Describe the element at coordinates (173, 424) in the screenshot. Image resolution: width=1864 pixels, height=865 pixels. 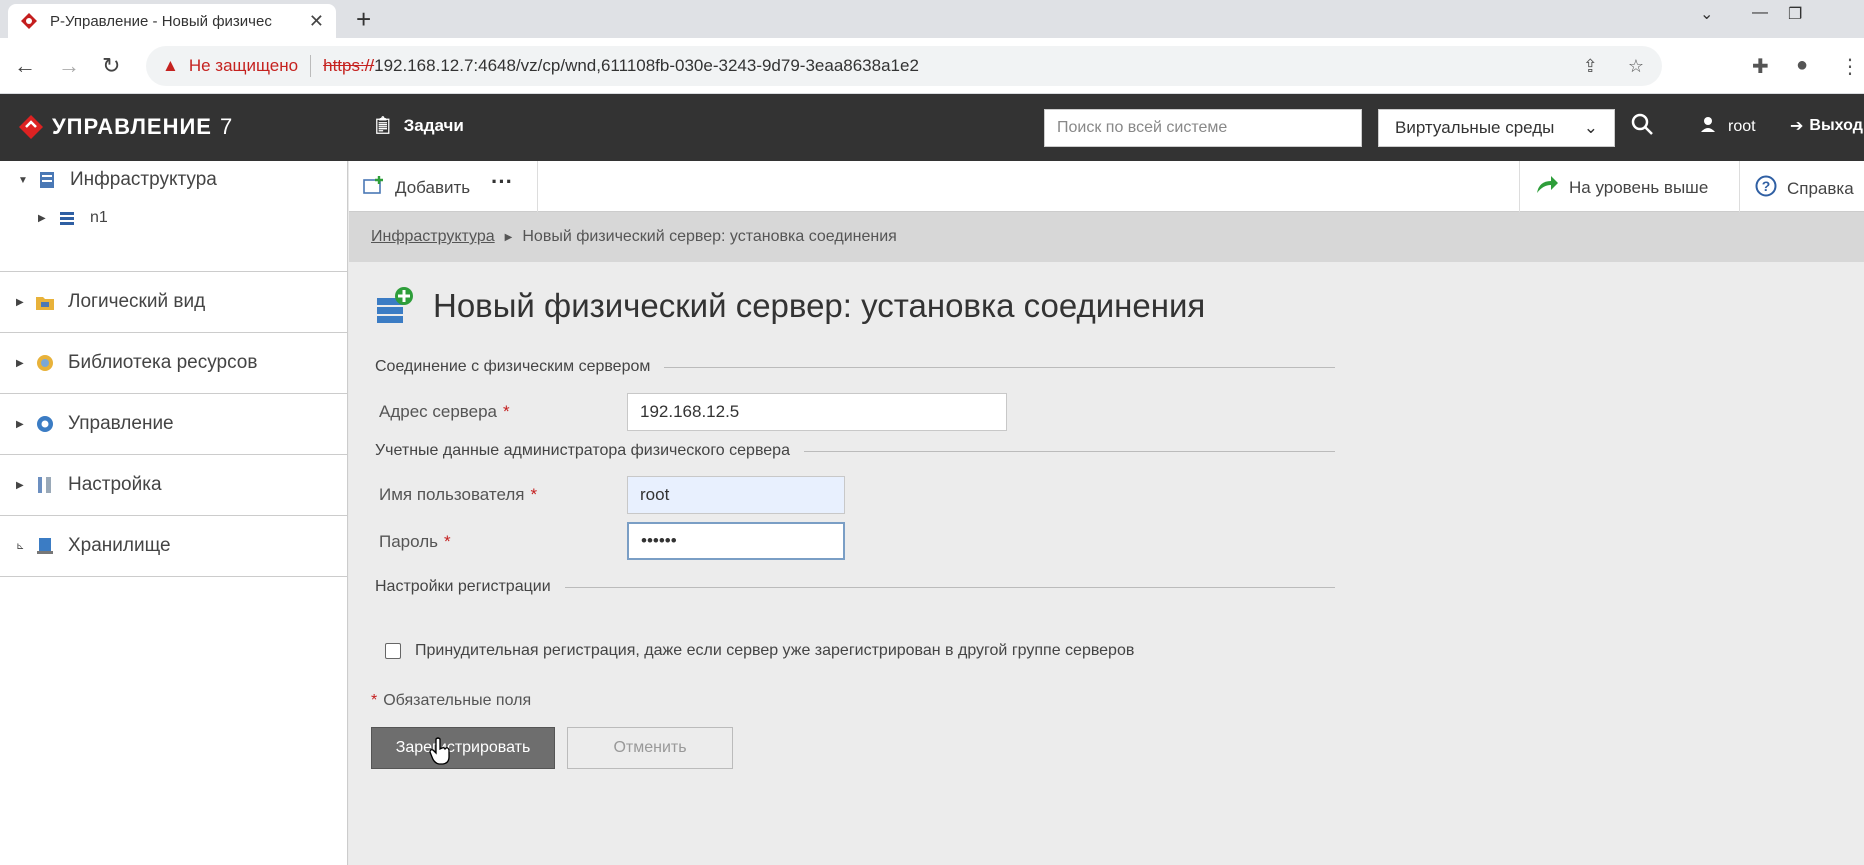
I see `sidebar-item-management: ▶ Управление` at that location.